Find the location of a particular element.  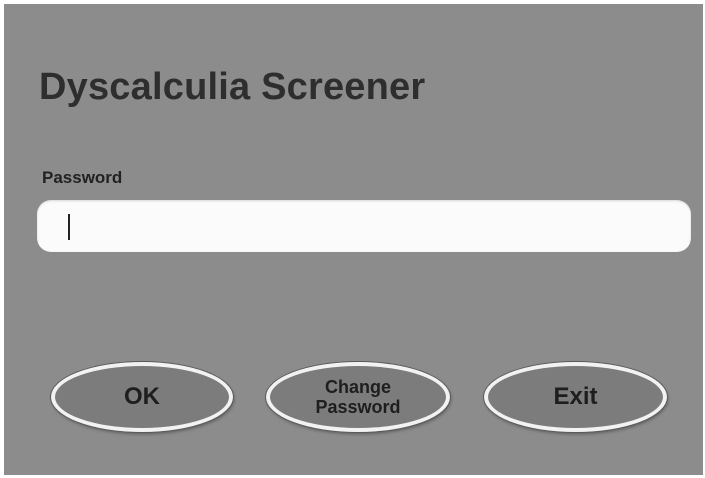

exit-button: Exit is located at coordinates (575, 397).